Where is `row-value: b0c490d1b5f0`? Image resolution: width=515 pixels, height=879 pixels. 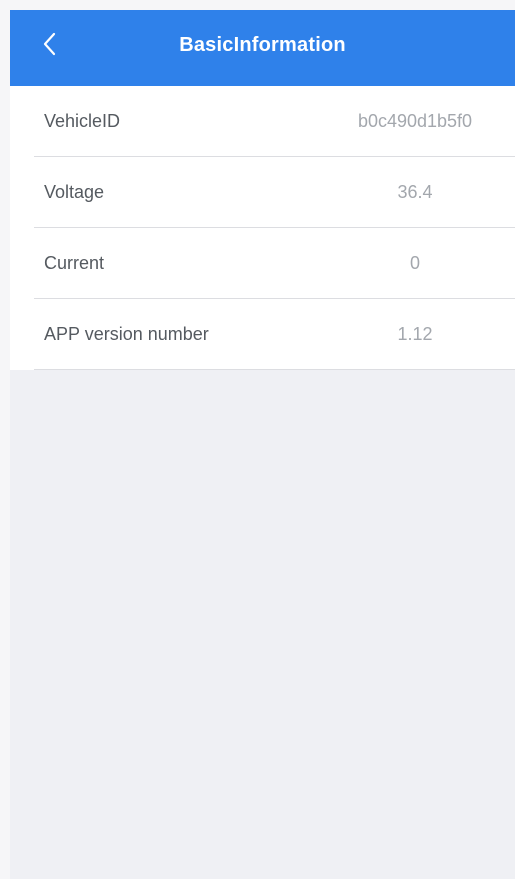
row-value: b0c490d1b5f0 is located at coordinates (415, 121).